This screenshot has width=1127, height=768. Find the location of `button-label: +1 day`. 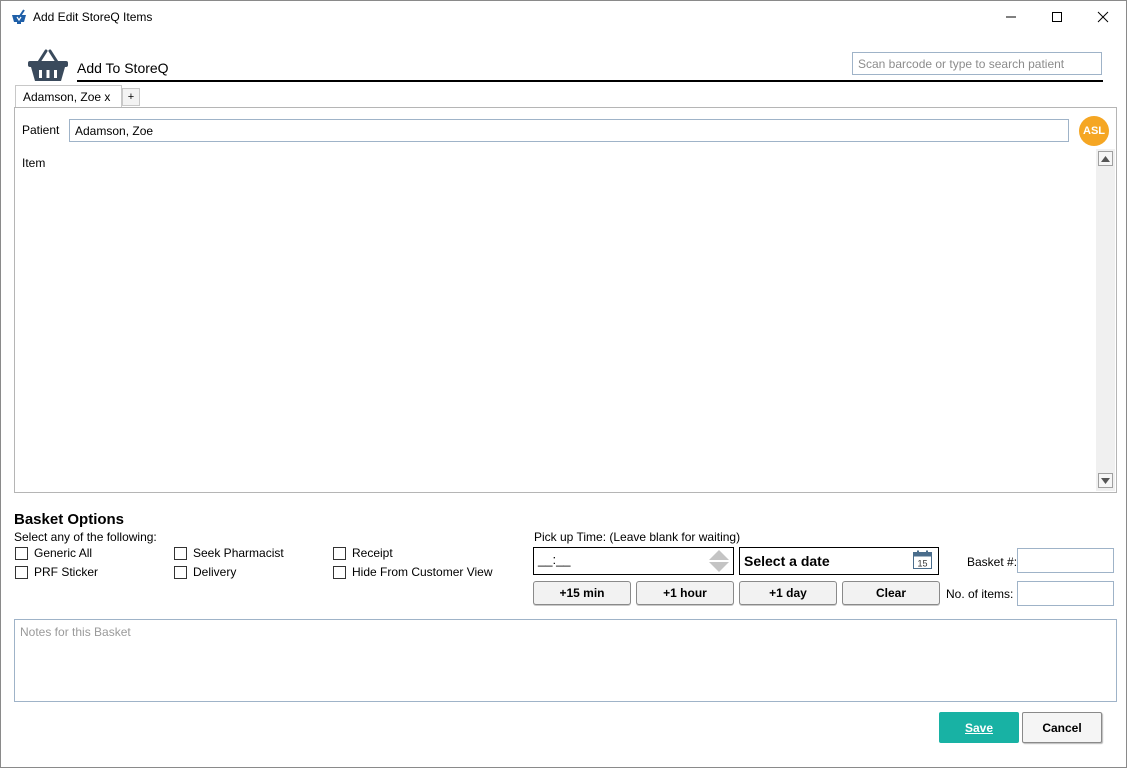

button-label: +1 day is located at coordinates (788, 593).